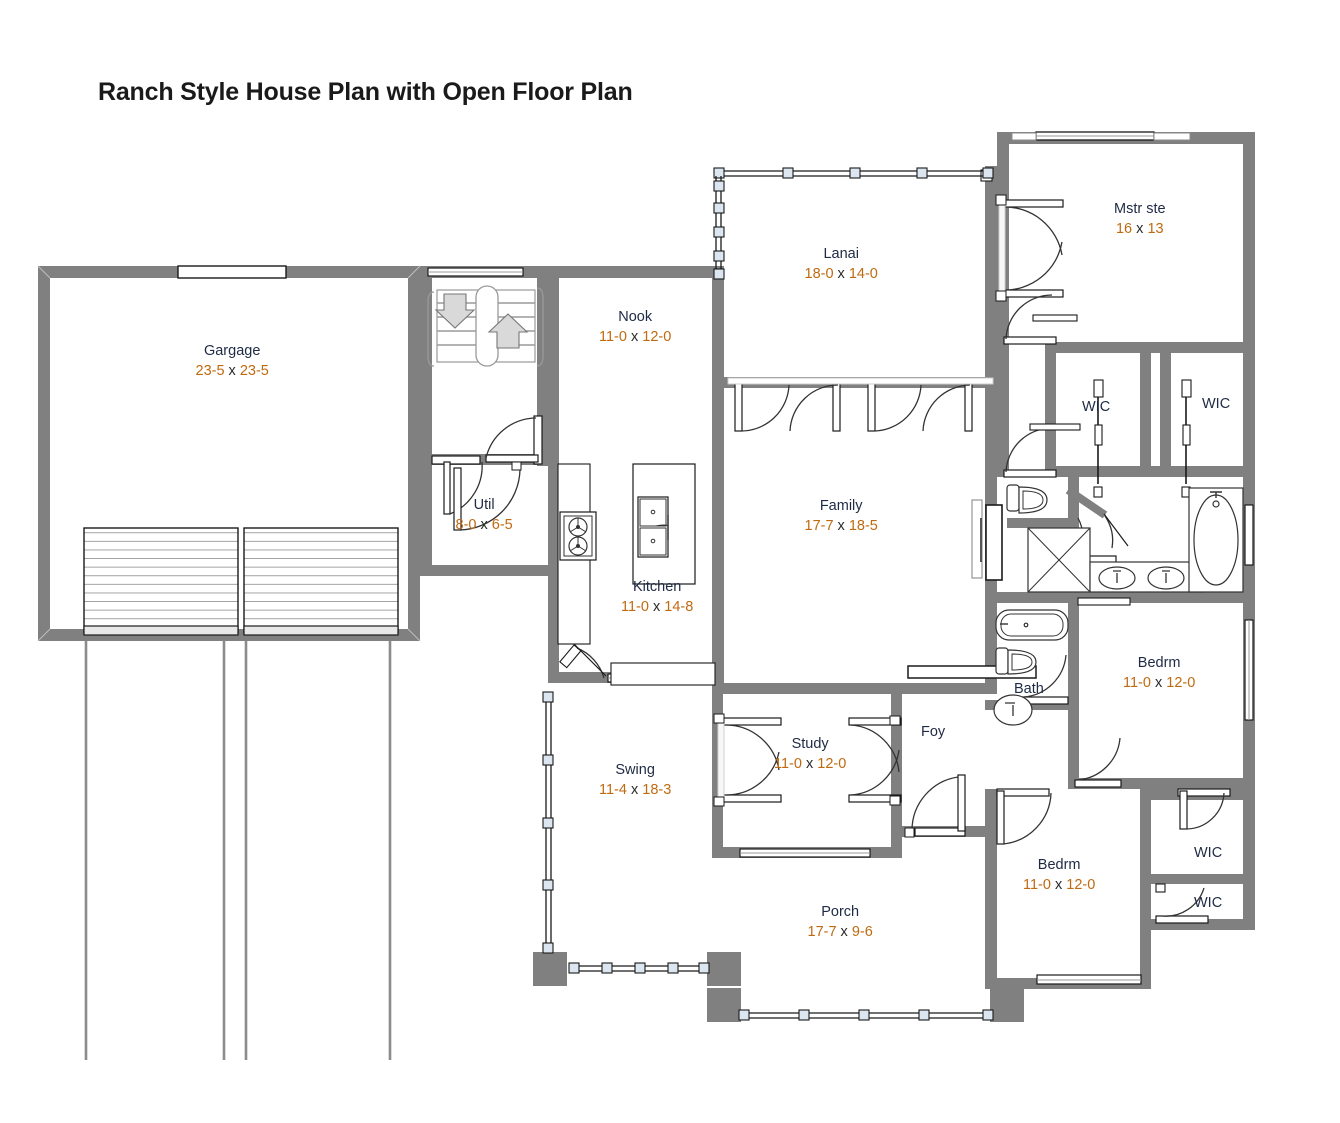  Describe the element at coordinates (991, 277) in the screenshot. I see `wall-lanai-right` at that location.